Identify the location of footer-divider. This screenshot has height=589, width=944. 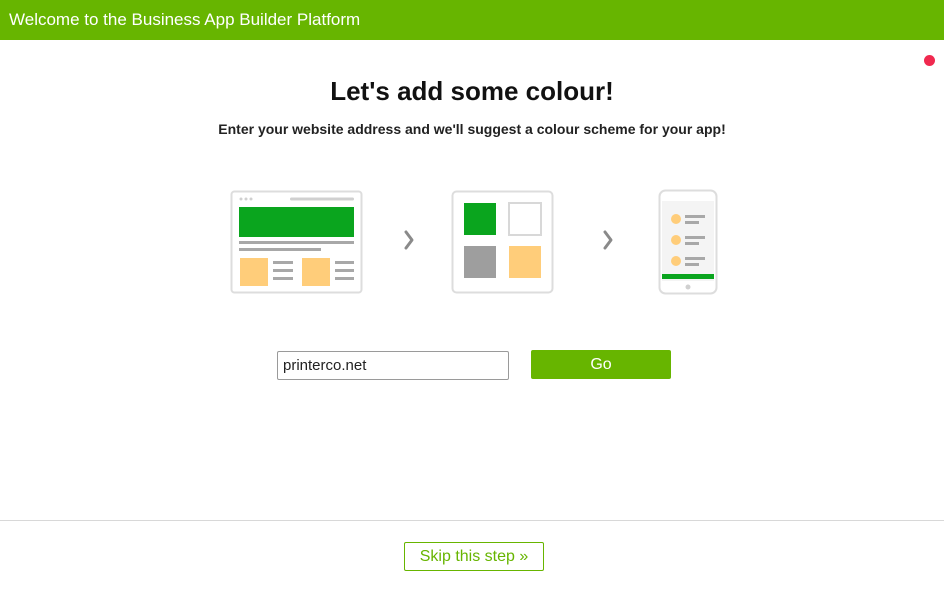
(472, 520).